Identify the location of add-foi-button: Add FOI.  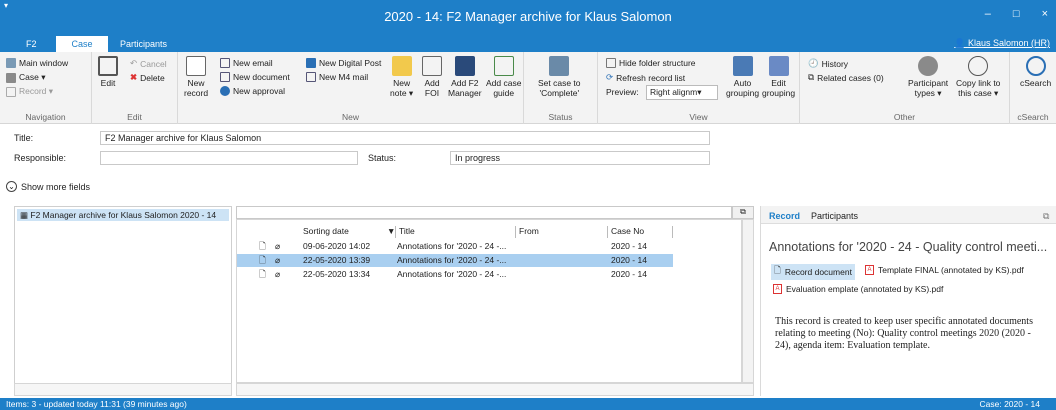
(432, 77).